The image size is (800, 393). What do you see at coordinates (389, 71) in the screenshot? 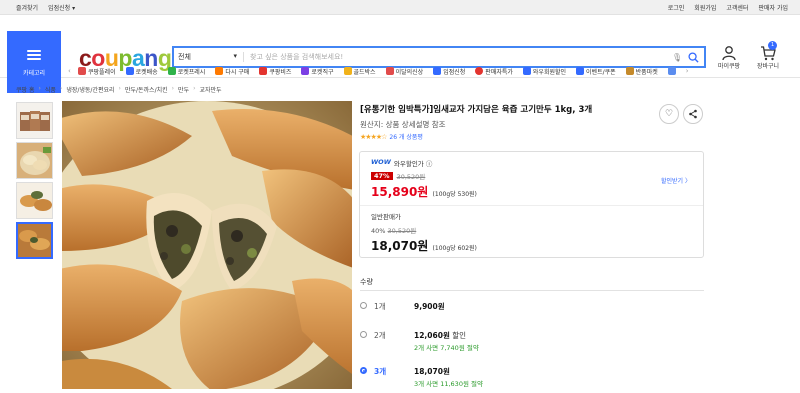
I see `new-products-icon` at bounding box center [389, 71].